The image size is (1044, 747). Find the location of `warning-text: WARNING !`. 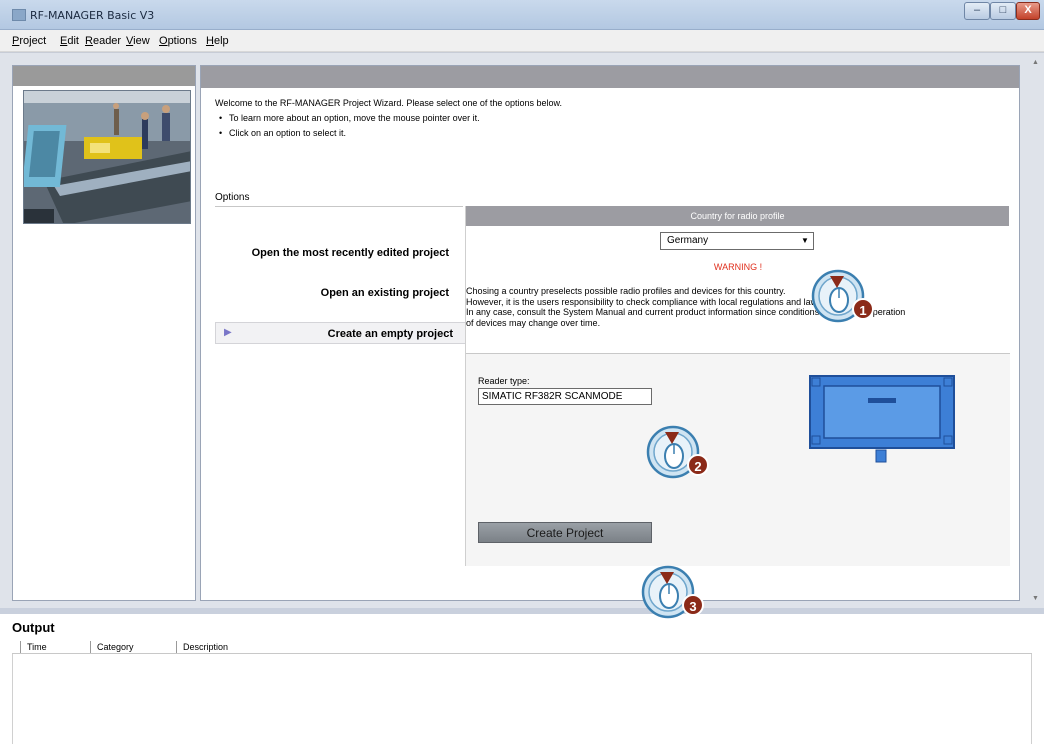

warning-text: WARNING ! is located at coordinates (738, 267).